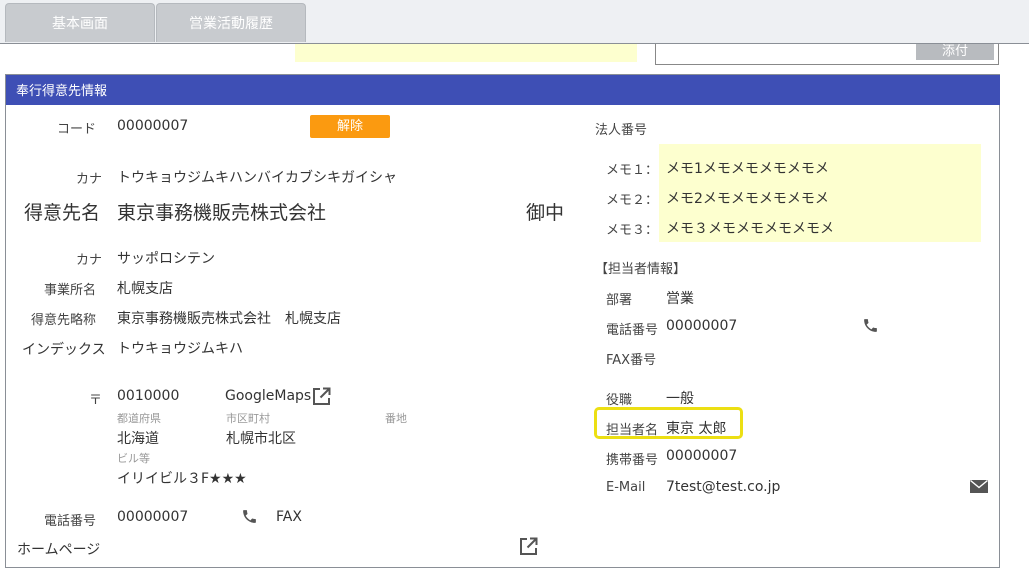 The width and height of the screenshot is (1029, 573). Describe the element at coordinates (619, 300) in the screenshot. I see `department-label: 部署` at that location.